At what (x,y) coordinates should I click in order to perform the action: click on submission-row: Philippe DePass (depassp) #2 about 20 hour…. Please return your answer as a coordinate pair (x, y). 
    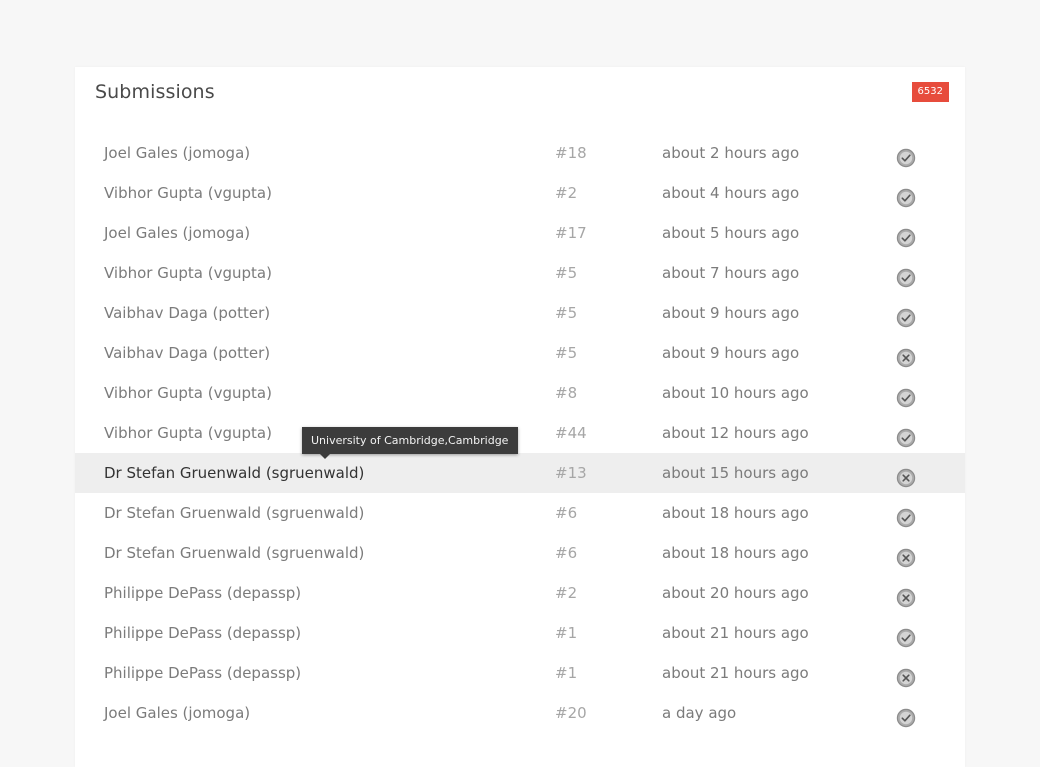
    Looking at the image, I should click on (520, 593).